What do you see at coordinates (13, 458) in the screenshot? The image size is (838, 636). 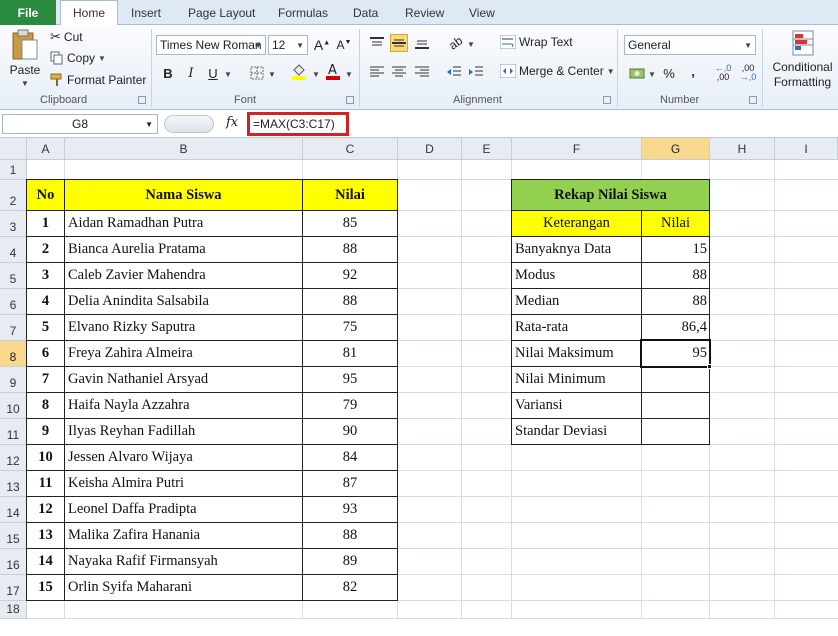 I see `row-header-12: 12` at bounding box center [13, 458].